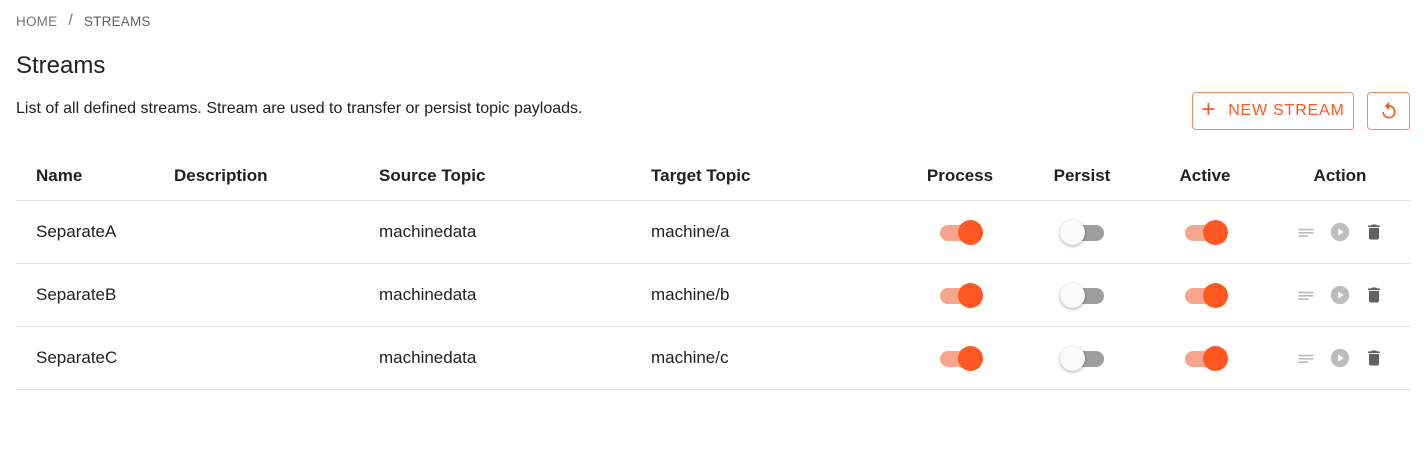 The height and width of the screenshot is (470, 1424). I want to click on header-active: Active, so click(1205, 176).